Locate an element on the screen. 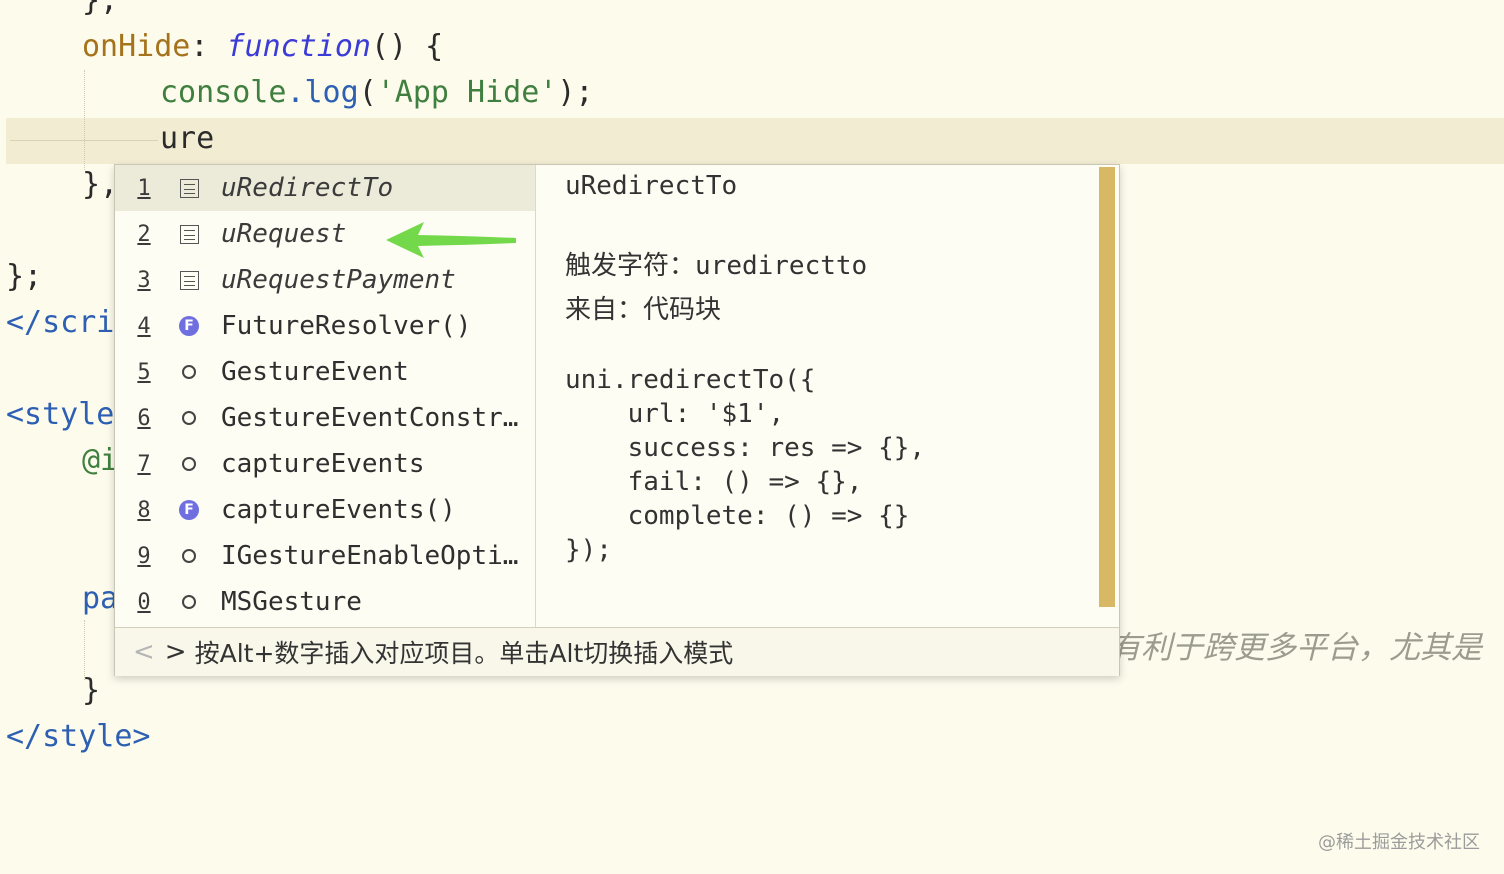 Image resolution: width=1504 pixels, height=874 pixels. code-text: <style is located at coordinates (60, 414).